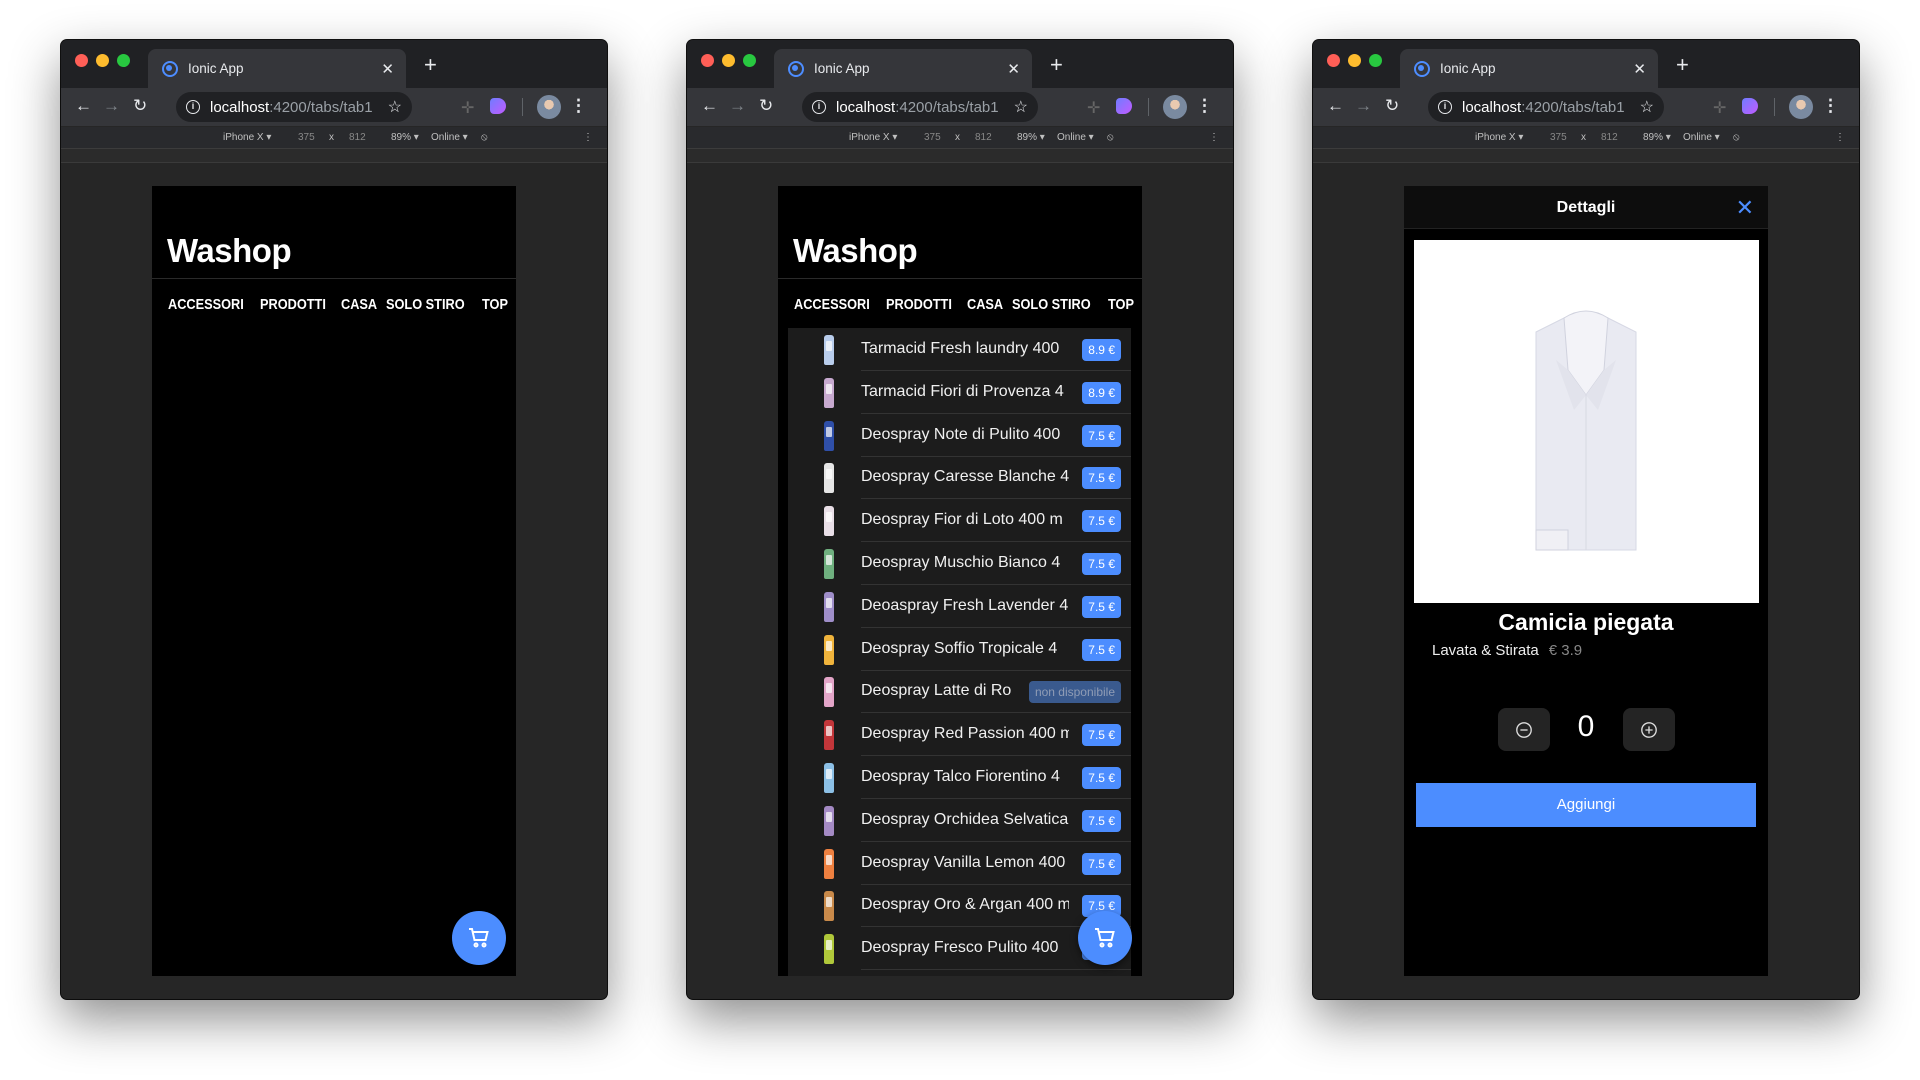 The image size is (1920, 1080). Describe the element at coordinates (959, 863) in the screenshot. I see `product-item: Deospray Vanilla Lemon 400 7.5 €` at that location.